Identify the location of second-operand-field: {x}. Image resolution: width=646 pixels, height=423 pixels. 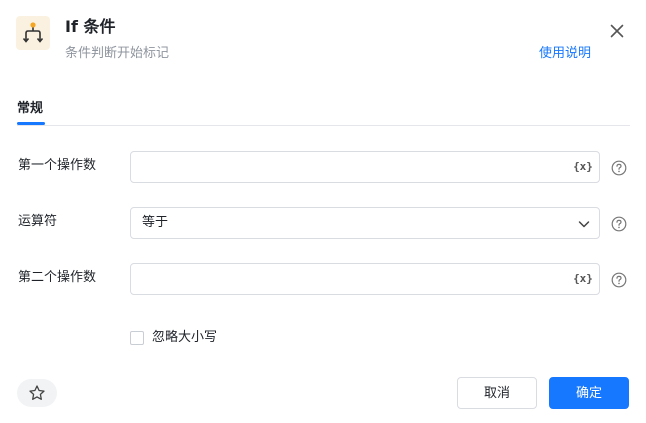
(365, 279).